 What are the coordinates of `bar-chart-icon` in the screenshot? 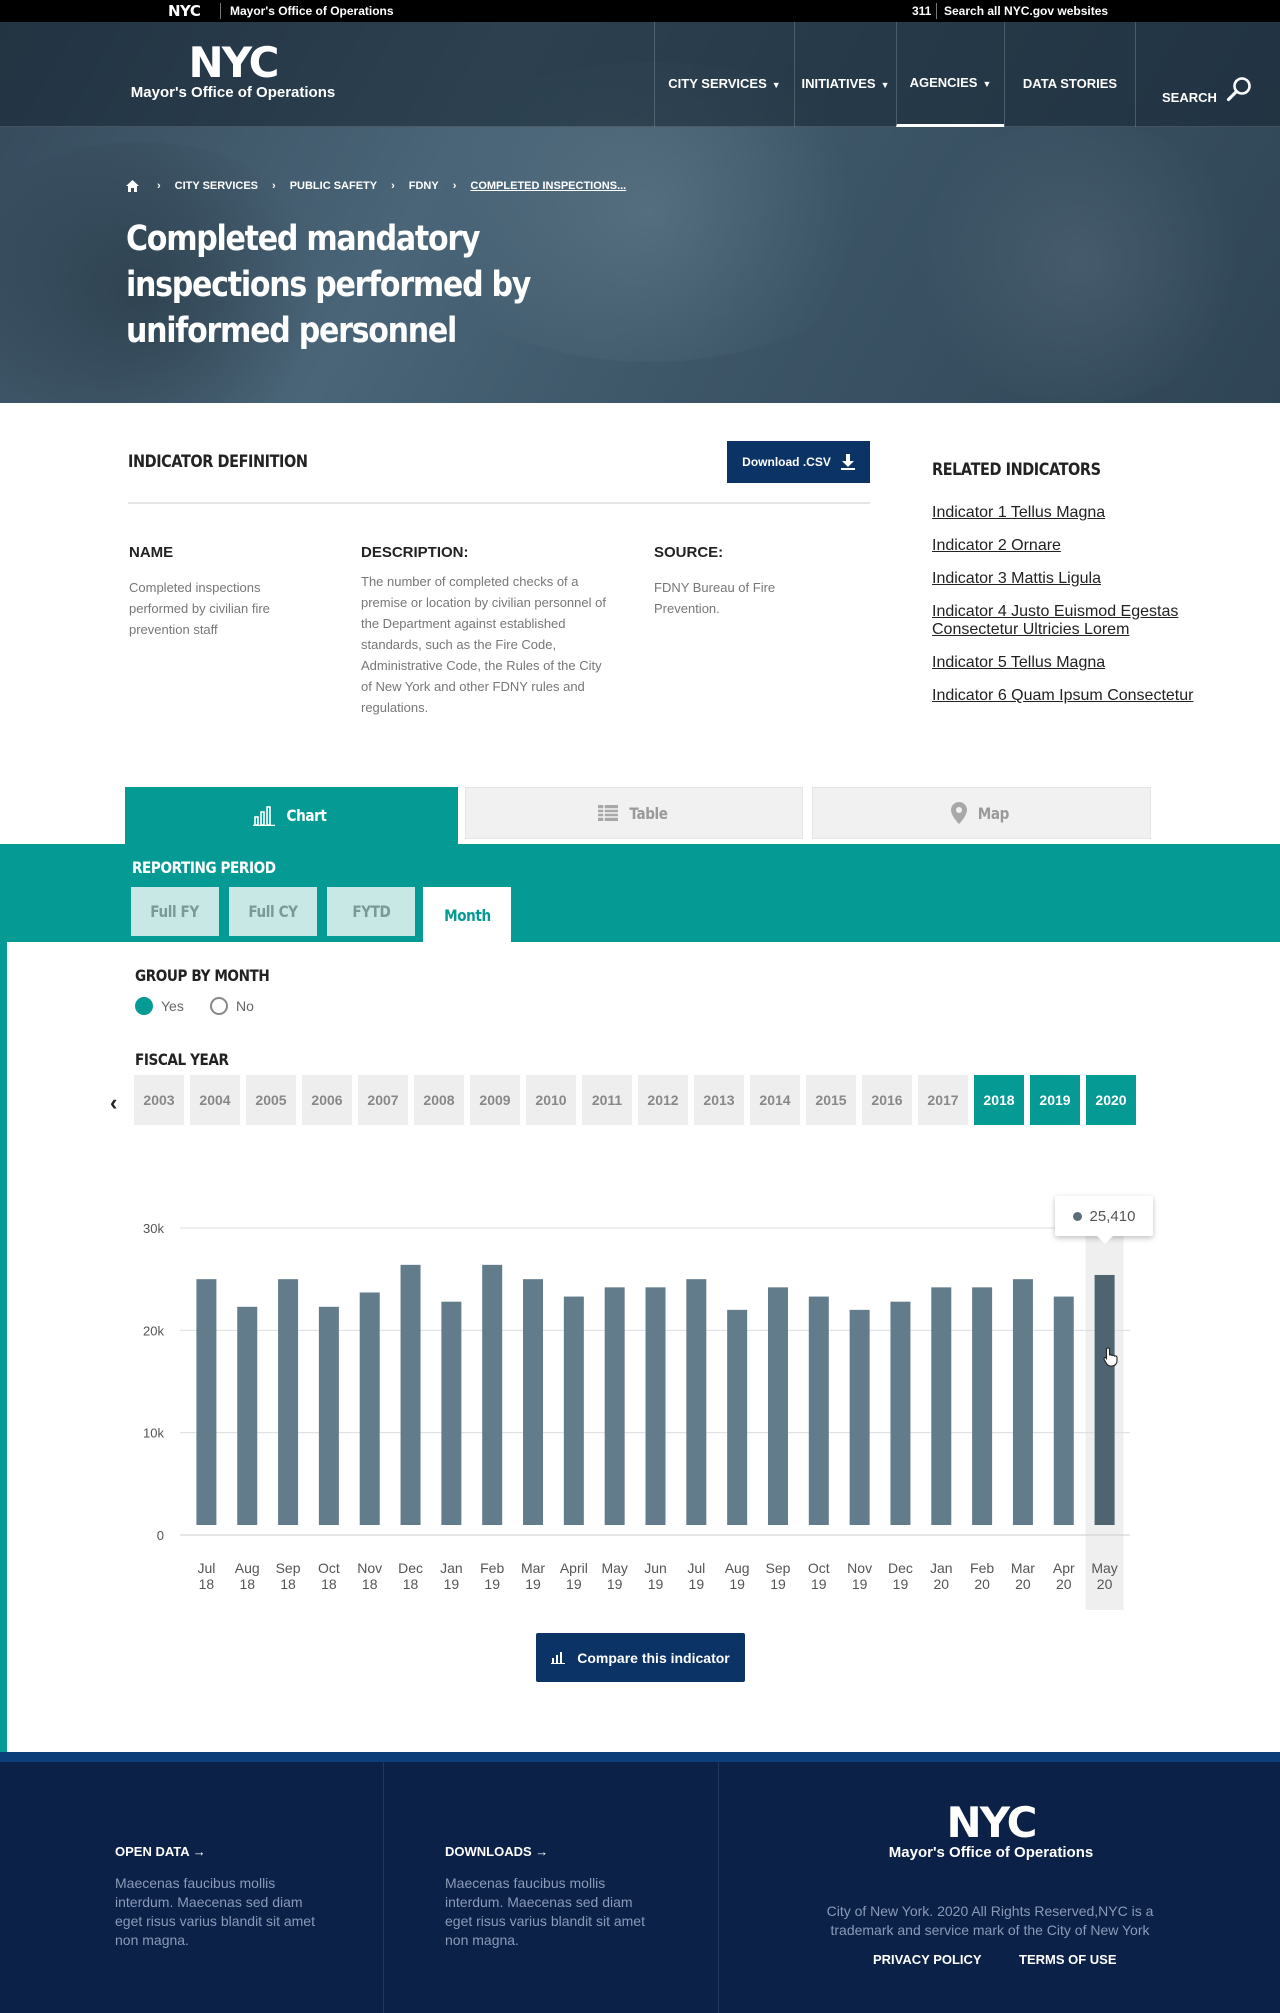 It's located at (558, 1658).